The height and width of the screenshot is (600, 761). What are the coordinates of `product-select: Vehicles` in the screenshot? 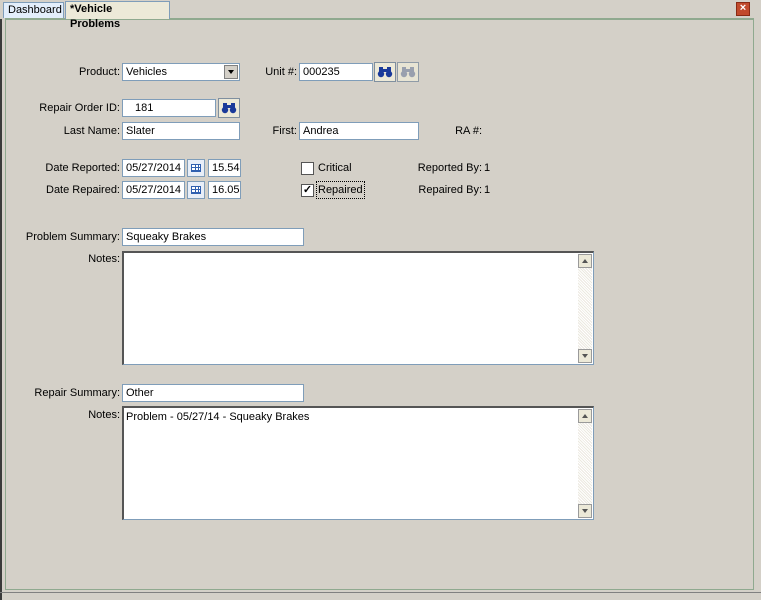 It's located at (181, 72).